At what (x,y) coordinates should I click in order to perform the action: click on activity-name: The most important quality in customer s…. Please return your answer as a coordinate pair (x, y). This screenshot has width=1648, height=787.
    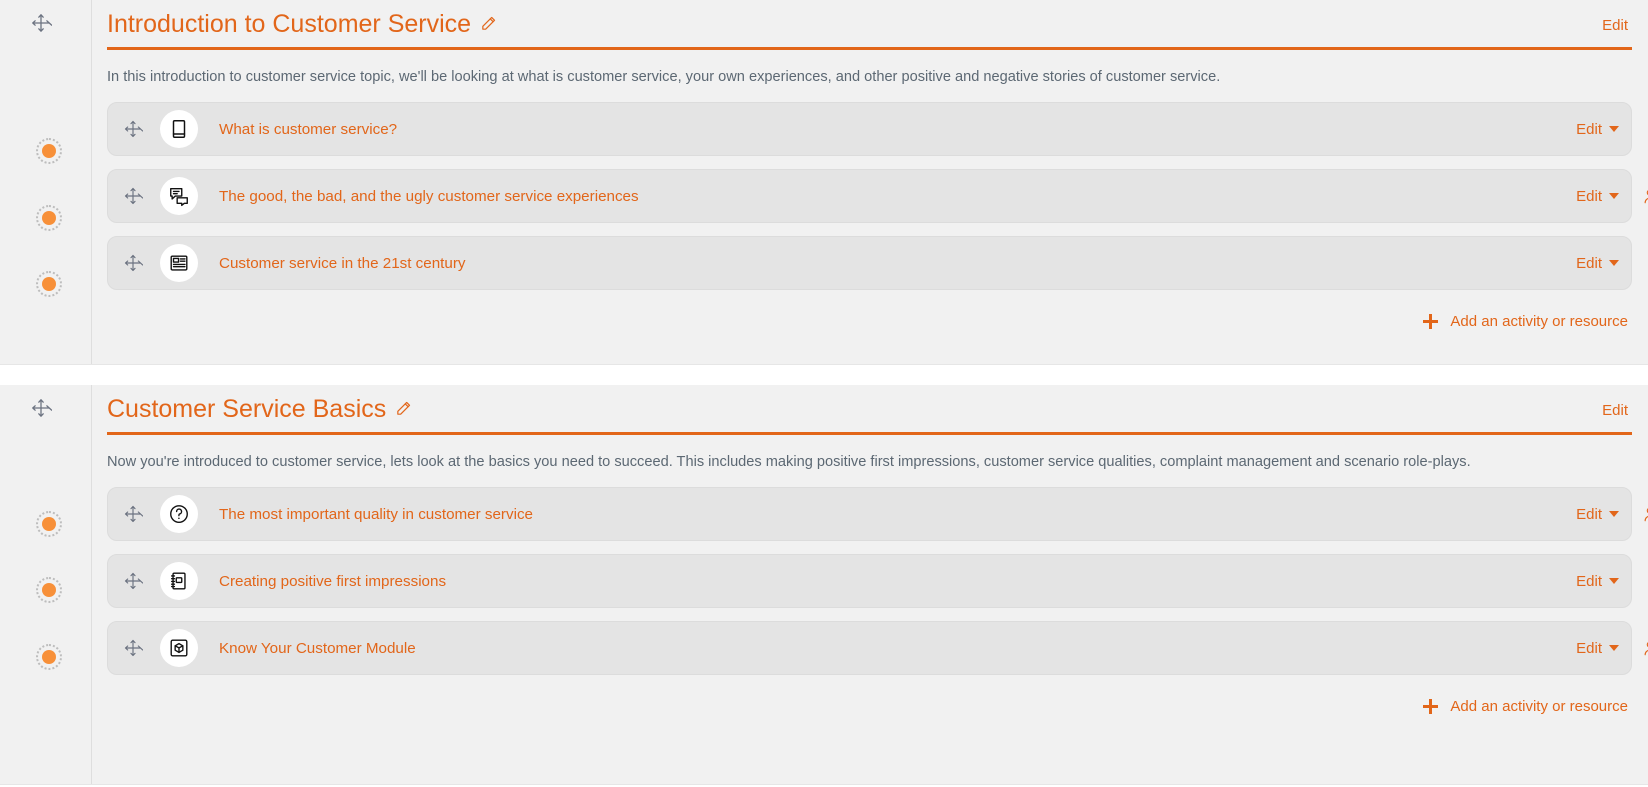
    Looking at the image, I should click on (376, 514).